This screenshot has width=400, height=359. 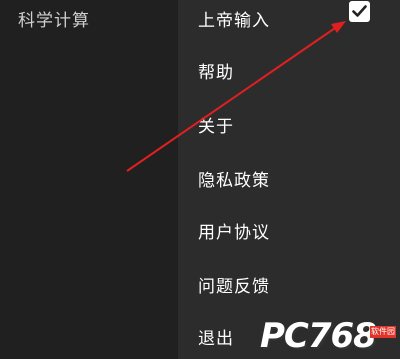 I want to click on calculator-mode-title: 科学计算, so click(x=54, y=21).